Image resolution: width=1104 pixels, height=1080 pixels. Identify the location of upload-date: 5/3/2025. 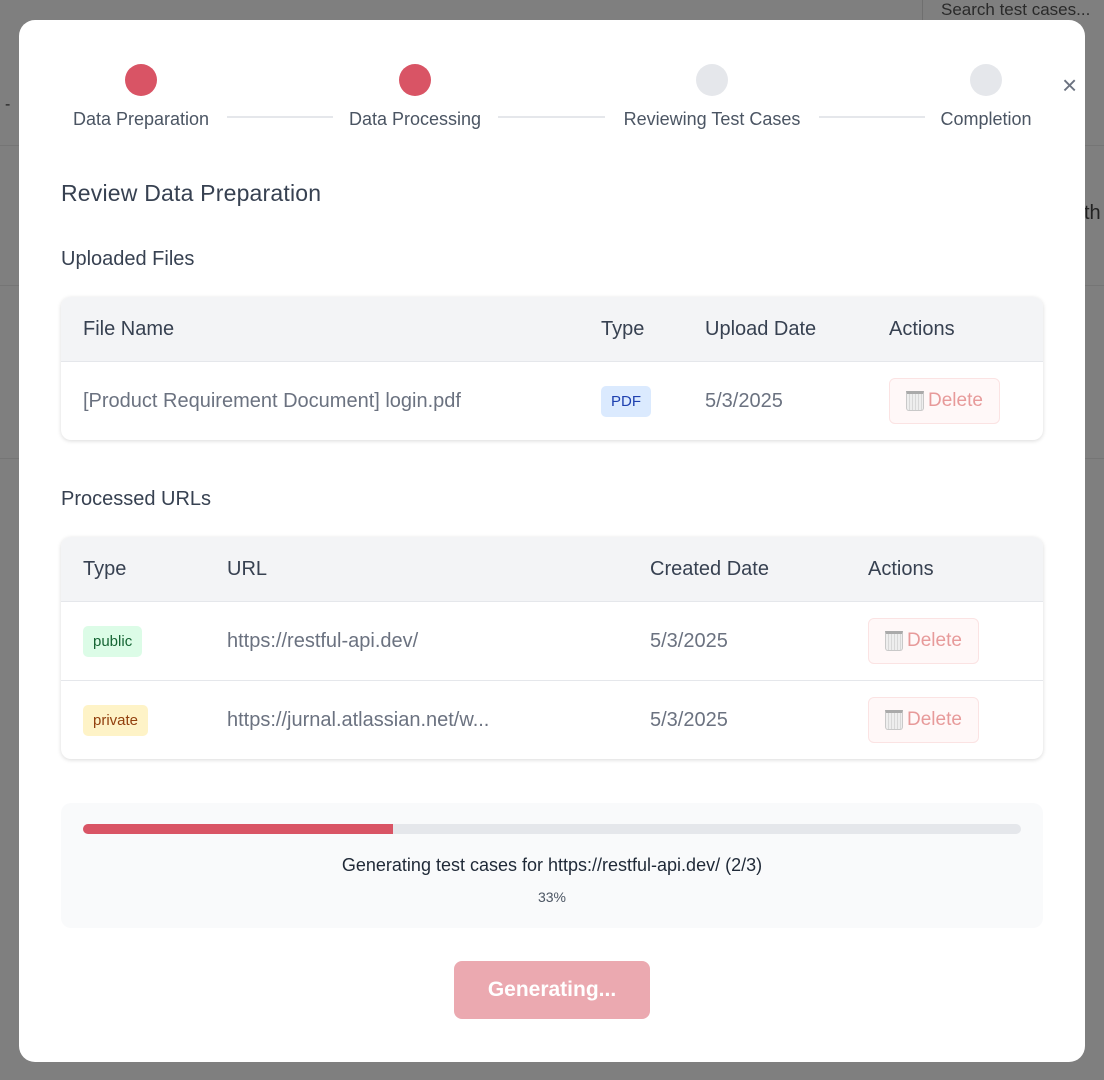
(744, 400).